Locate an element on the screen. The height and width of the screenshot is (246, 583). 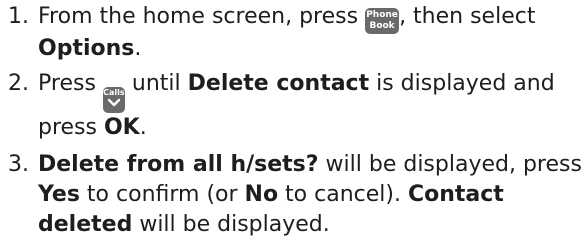
text-segment: Press is located at coordinates (70, 83).